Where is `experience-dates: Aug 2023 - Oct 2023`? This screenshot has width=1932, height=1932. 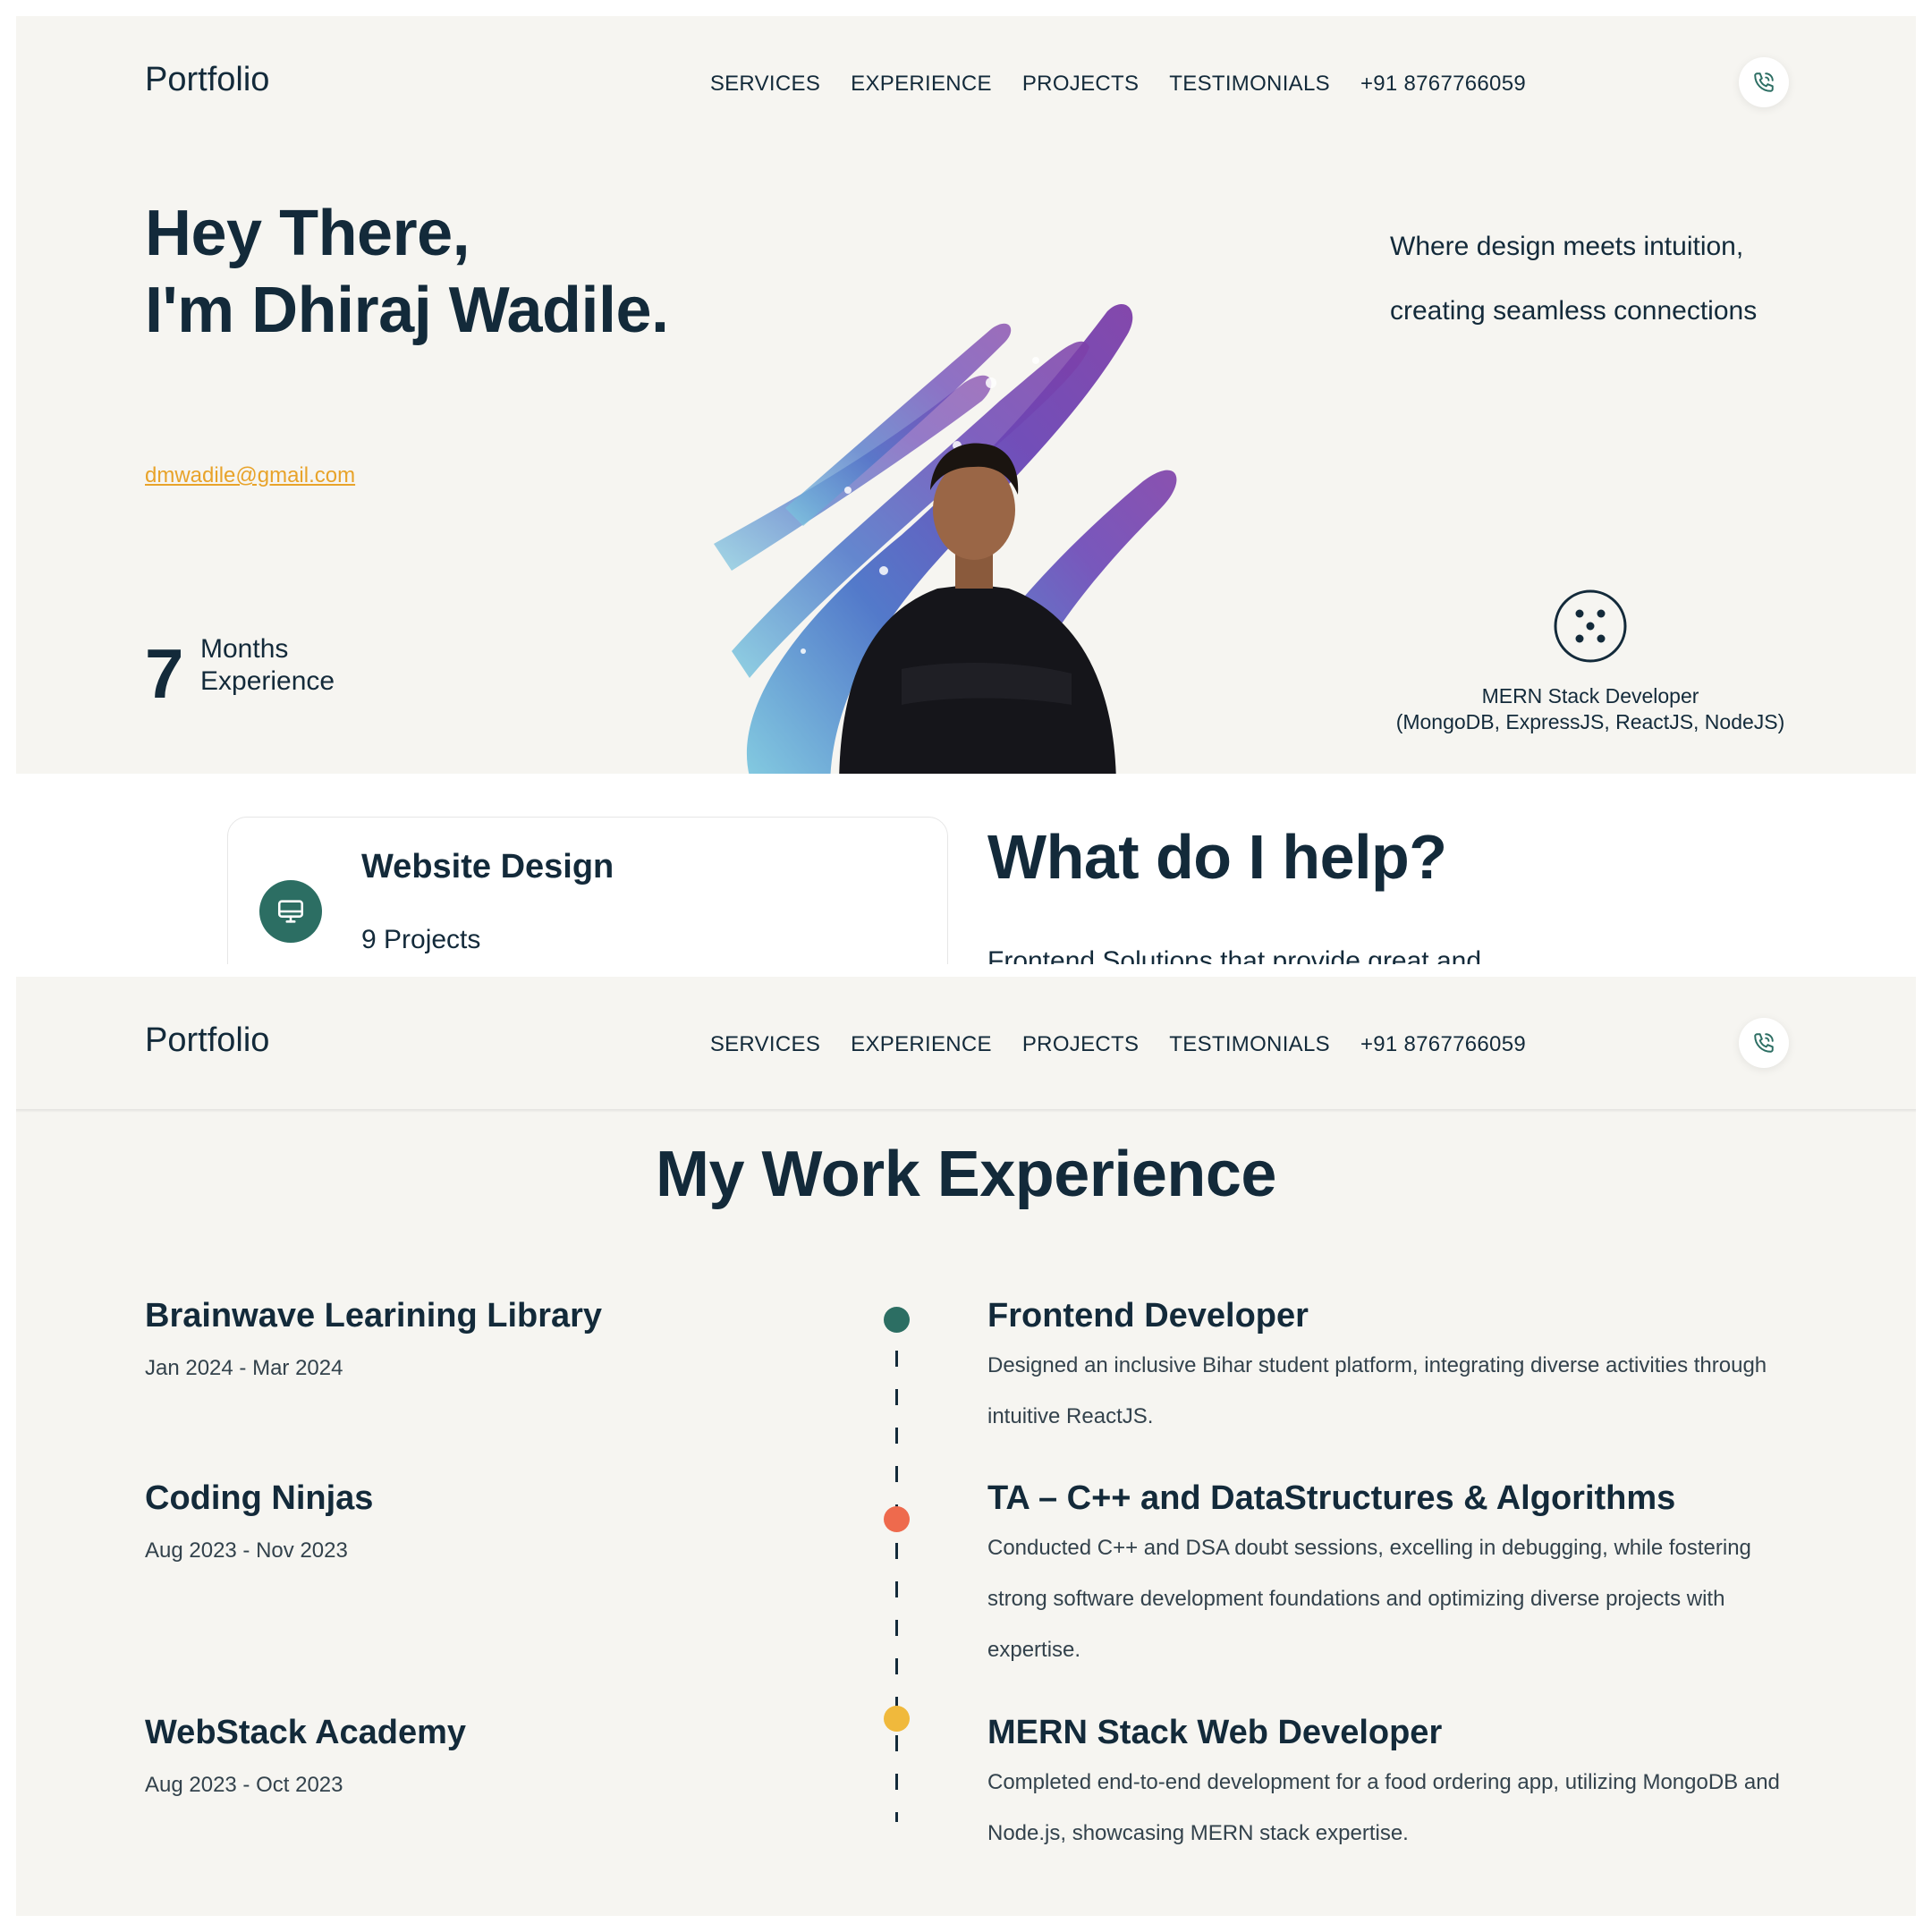 experience-dates: Aug 2023 - Oct 2023 is located at coordinates (244, 1785).